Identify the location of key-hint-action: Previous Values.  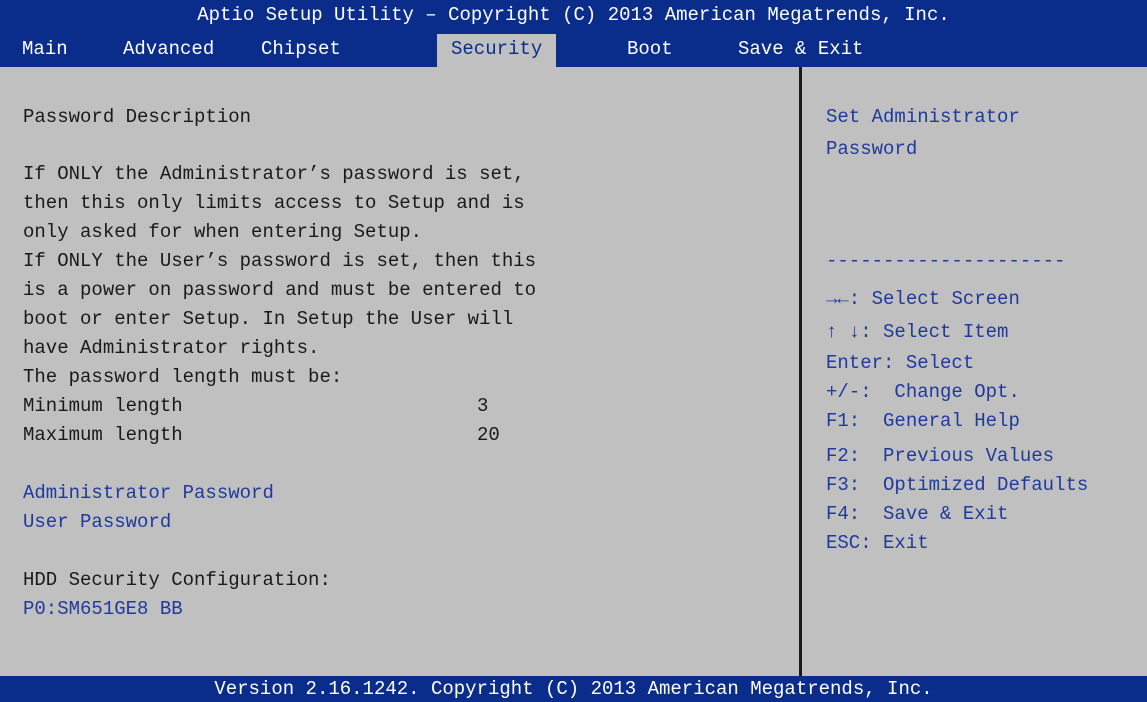
(969, 456).